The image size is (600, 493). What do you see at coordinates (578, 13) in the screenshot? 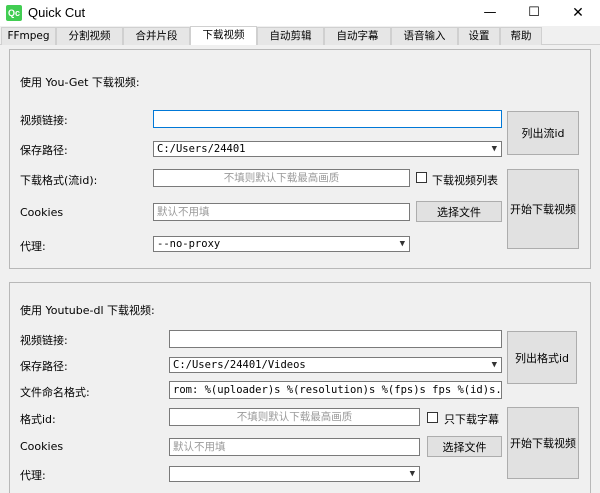
I see `close-button: ✕` at bounding box center [578, 13].